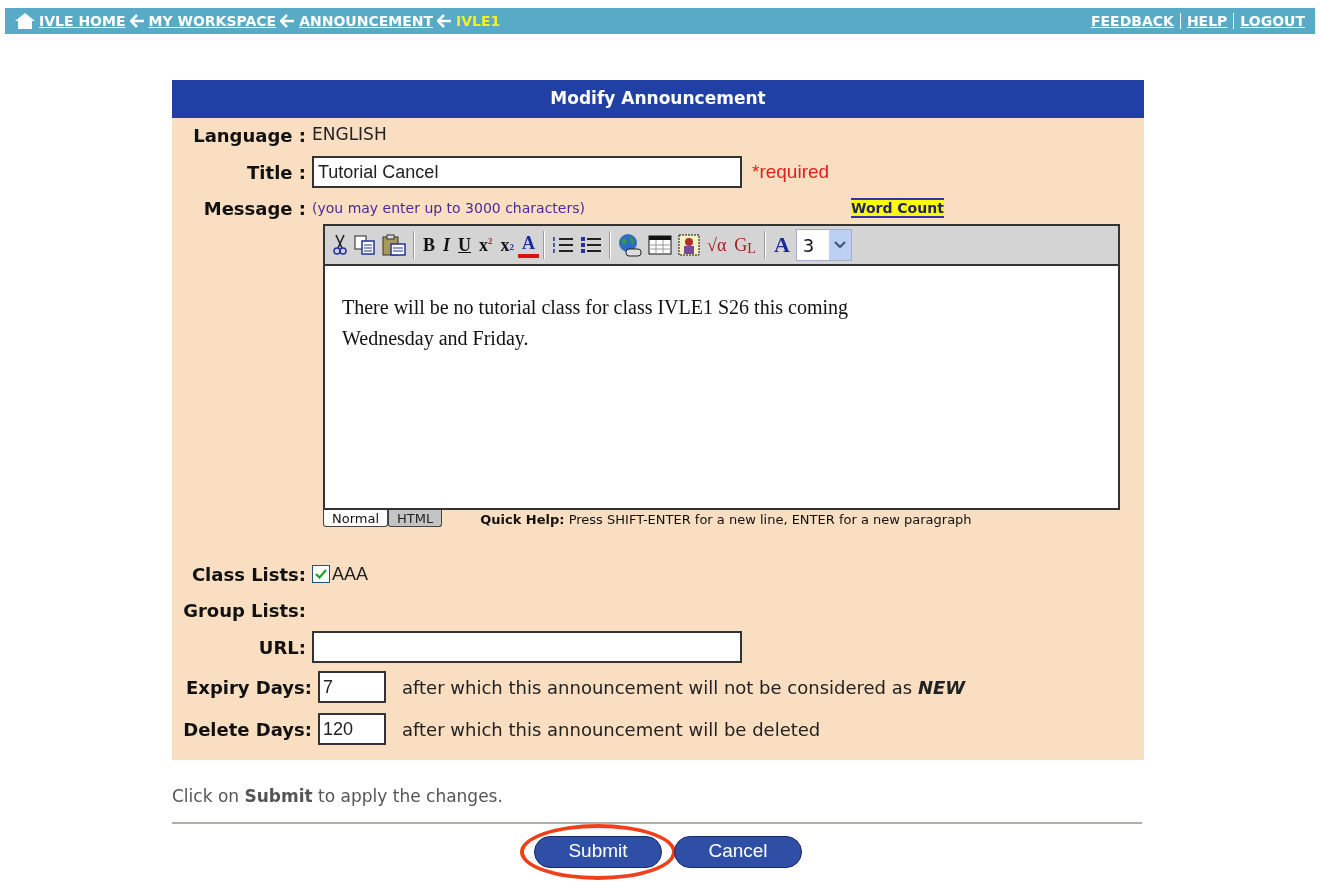 The width and height of the screenshot is (1320, 882). What do you see at coordinates (247, 729) in the screenshot?
I see `field-label: Delete Days:` at bounding box center [247, 729].